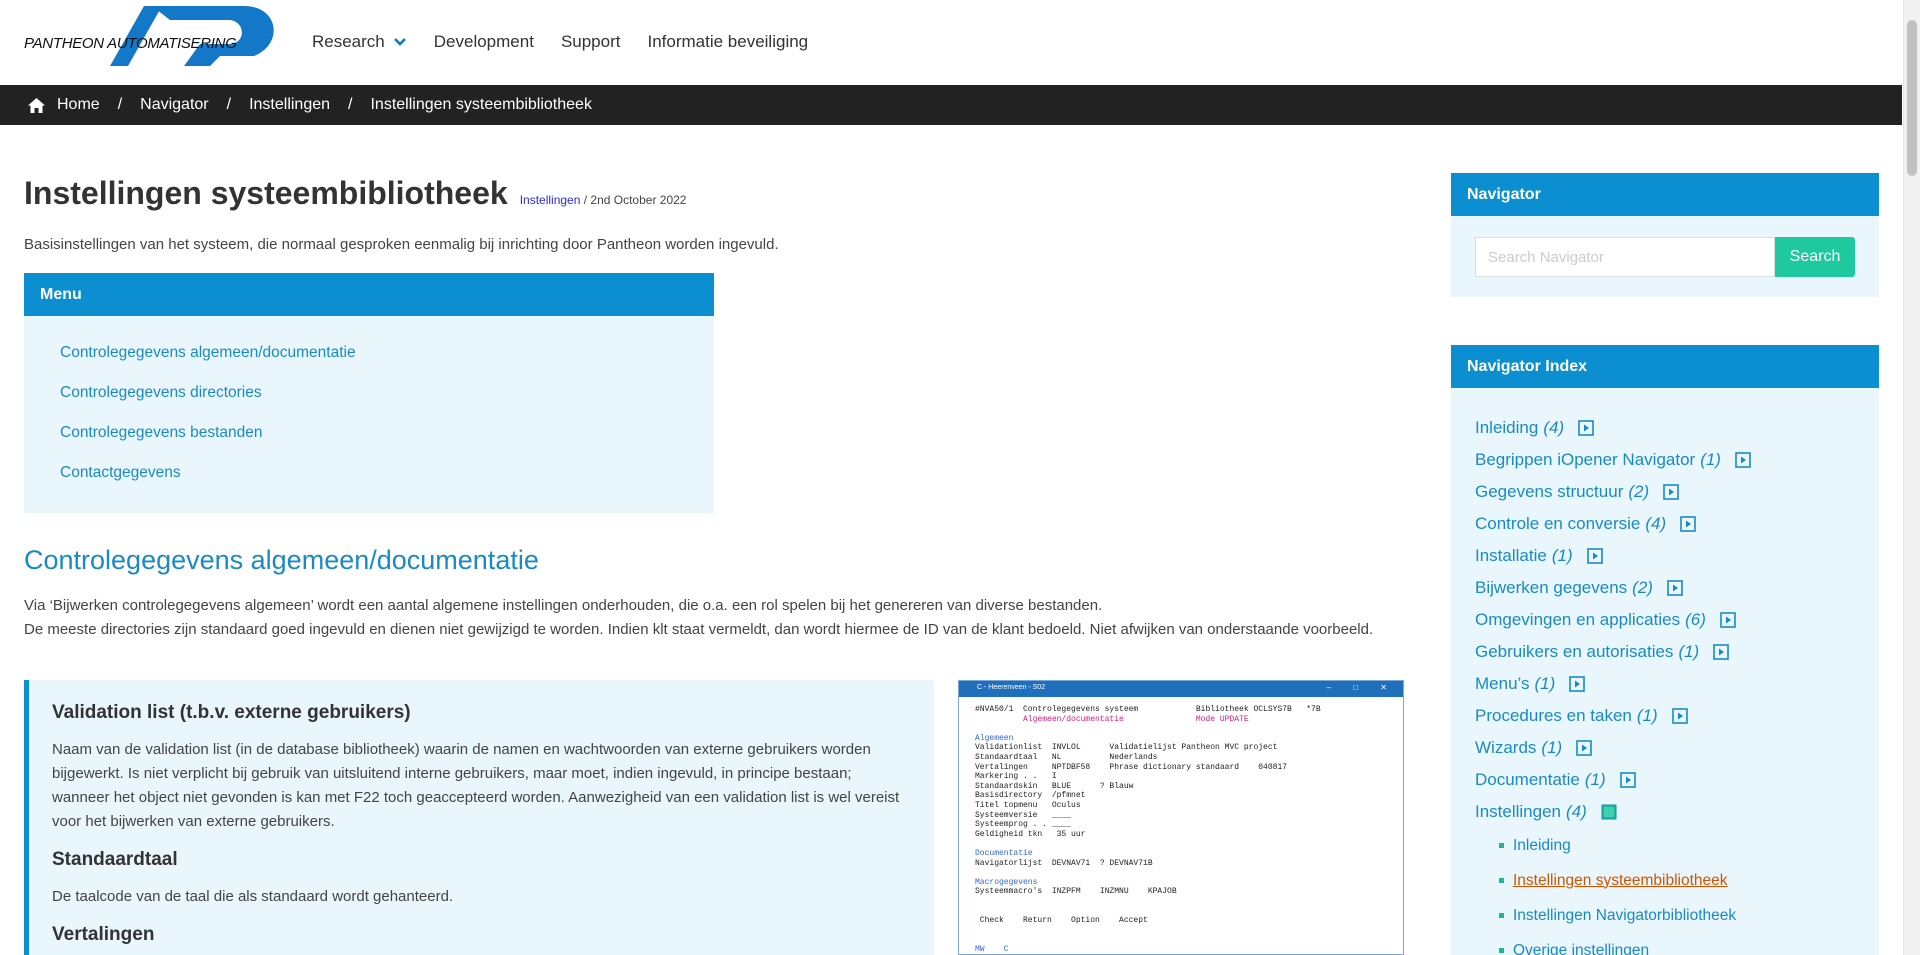  Describe the element at coordinates (1689, 944) in the screenshot. I see `index-sub-item: Overige instellingen` at that location.